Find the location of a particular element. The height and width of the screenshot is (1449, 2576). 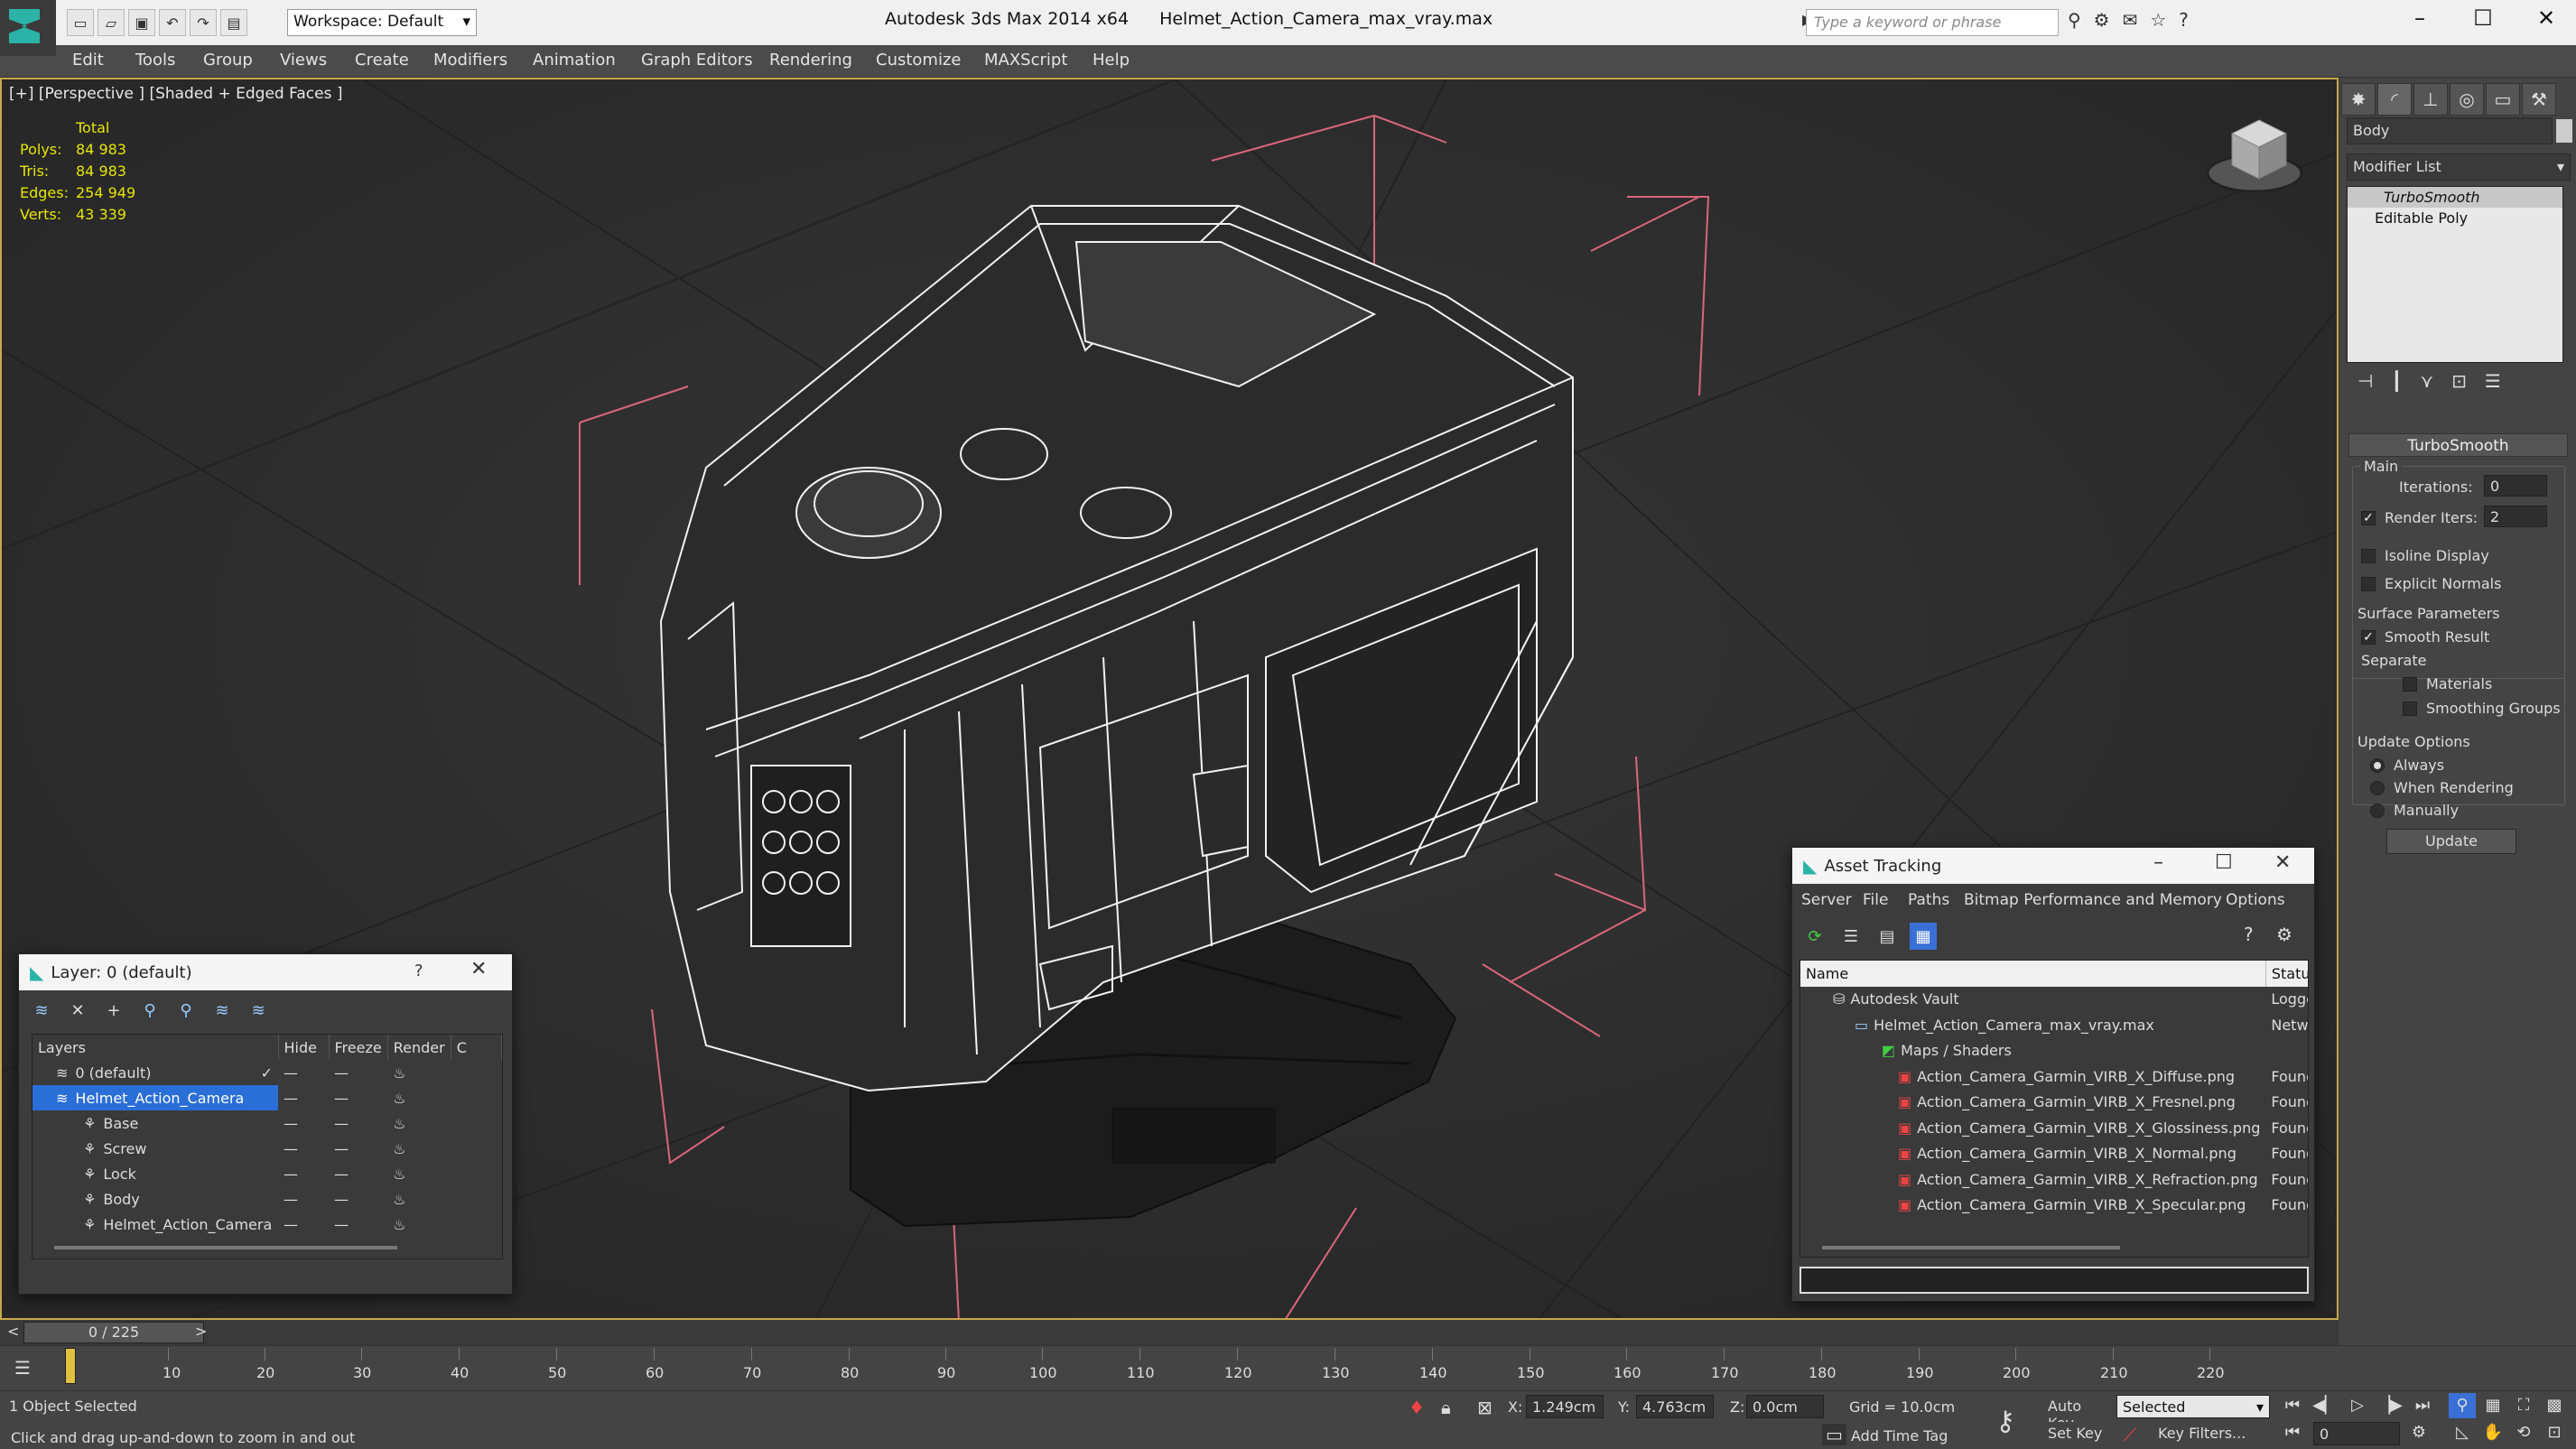

render-iters-checkbox: ✓ is located at coordinates (2368, 517).